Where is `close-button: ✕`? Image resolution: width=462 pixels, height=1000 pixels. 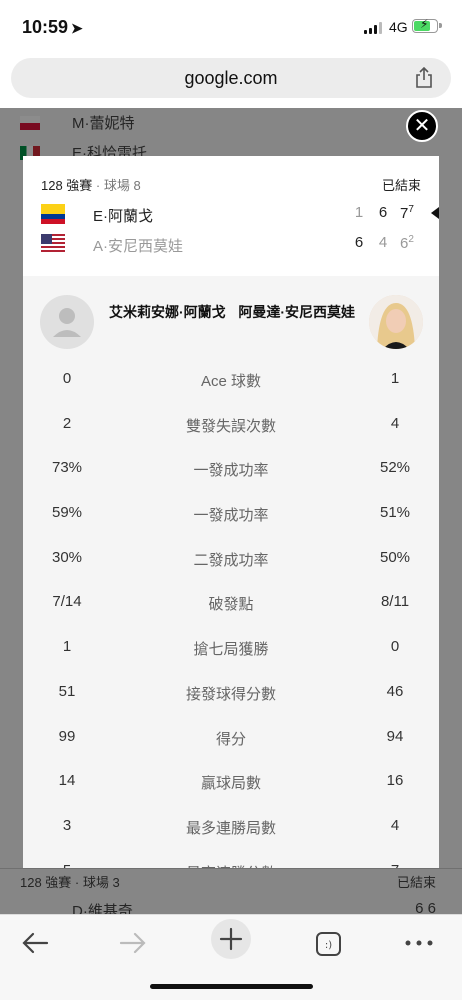 close-button: ✕ is located at coordinates (422, 126).